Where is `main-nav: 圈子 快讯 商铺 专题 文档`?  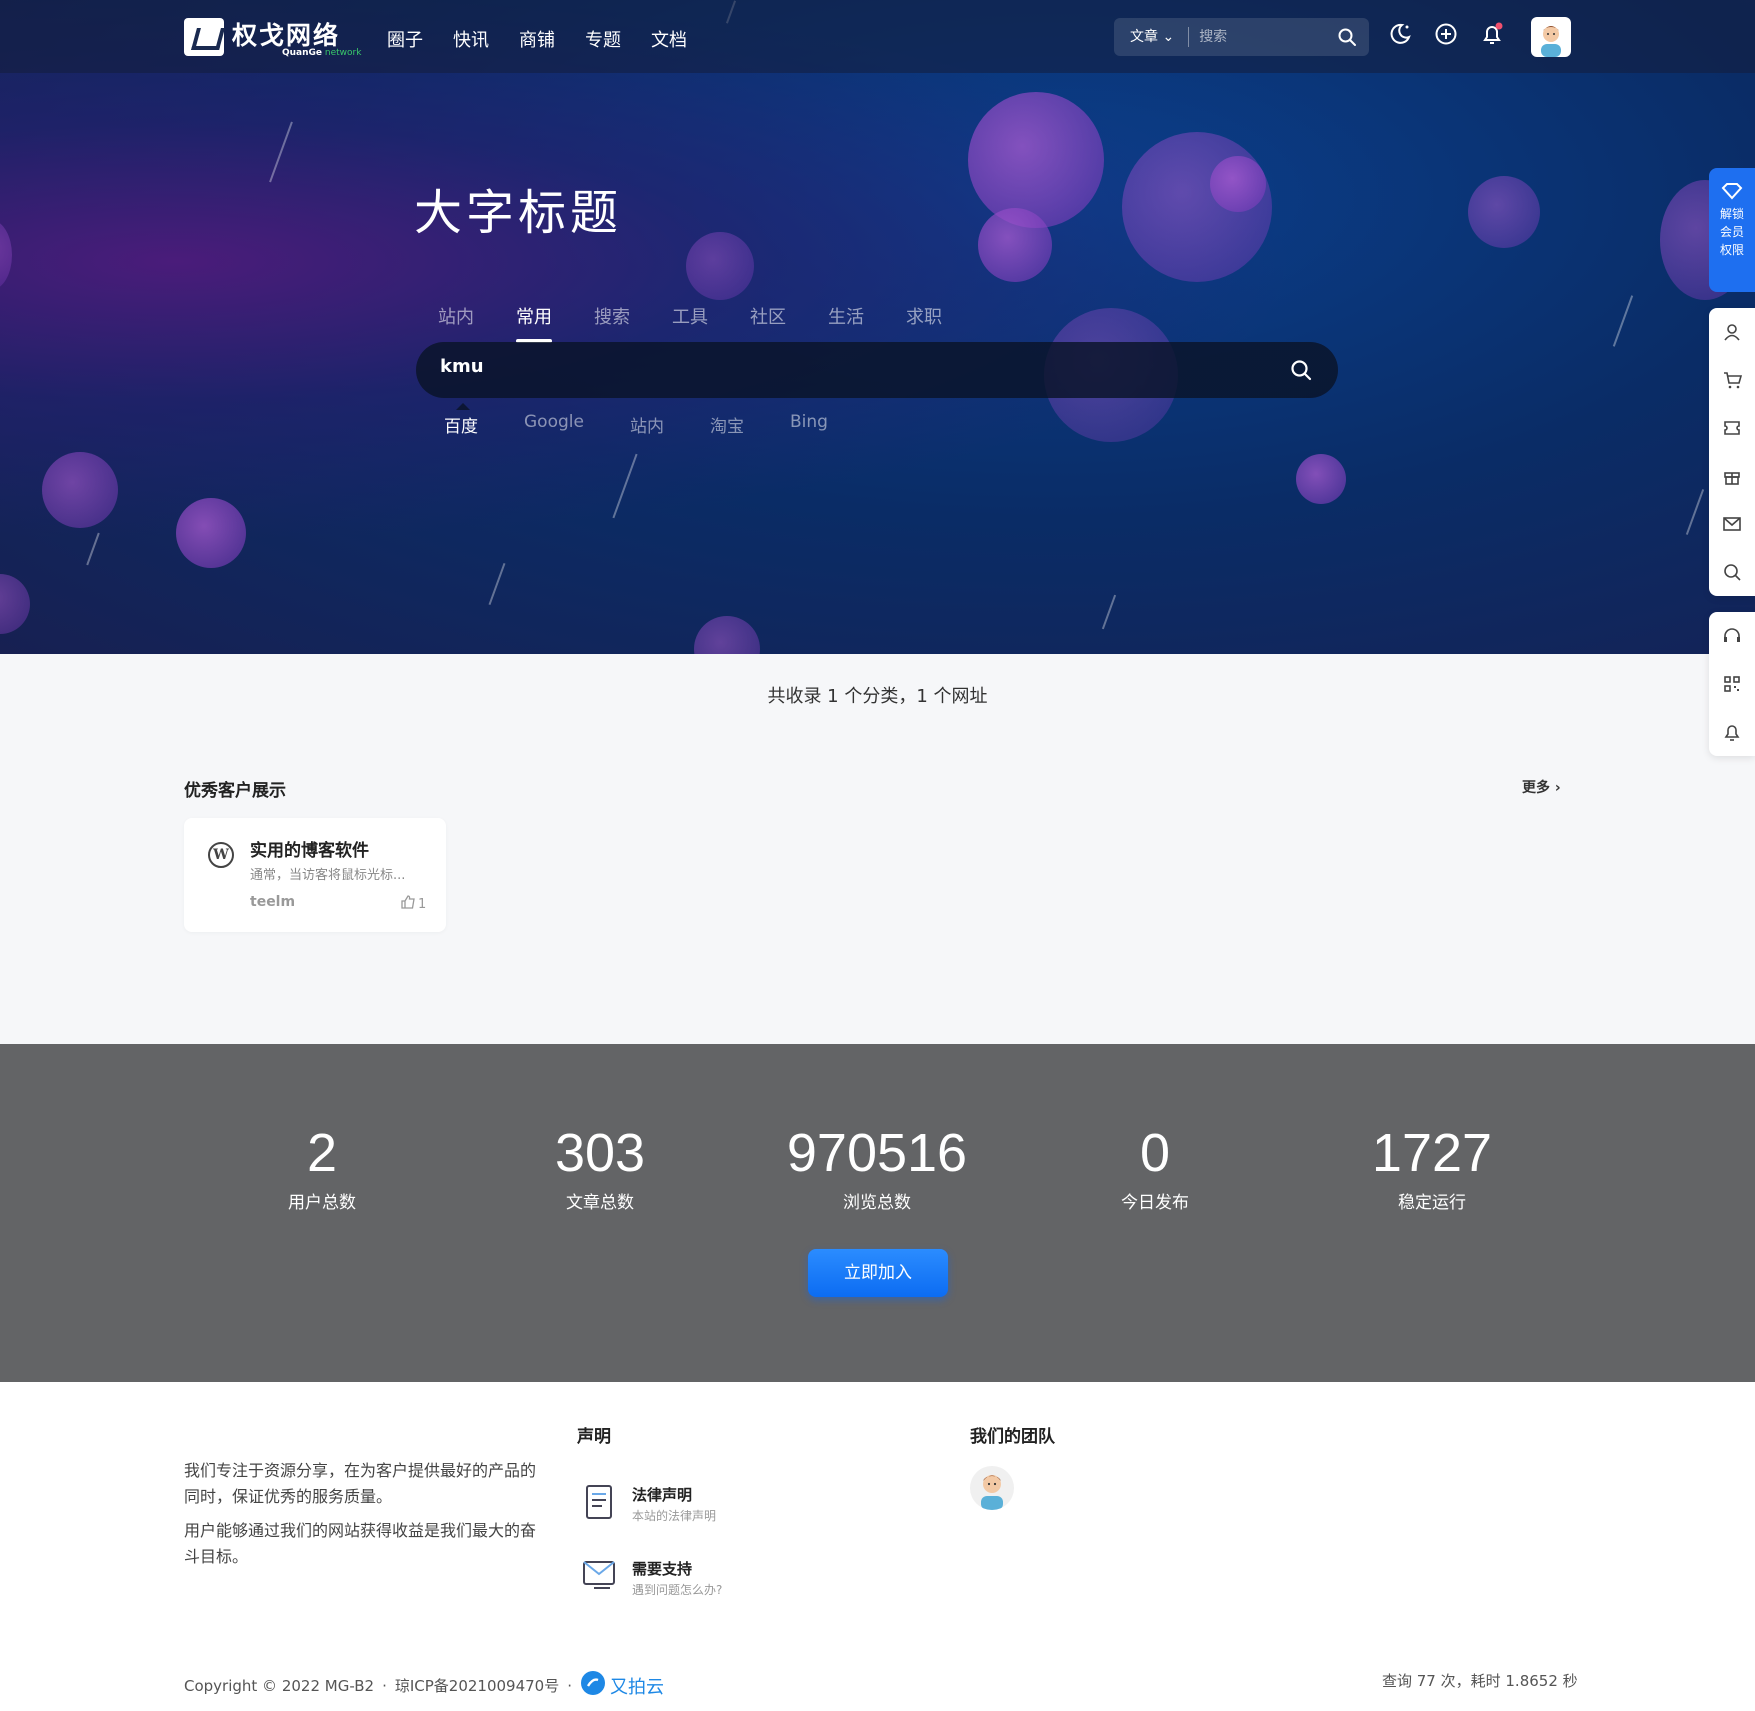
main-nav: 圈子 快讯 商铺 专题 文档 is located at coordinates (537, 39).